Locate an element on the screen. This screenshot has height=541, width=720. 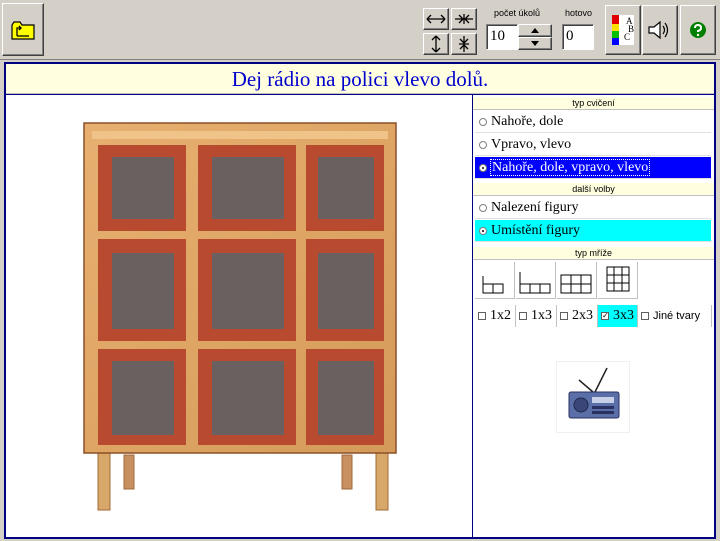
grid-3x3-icon is located at coordinates (618, 279).